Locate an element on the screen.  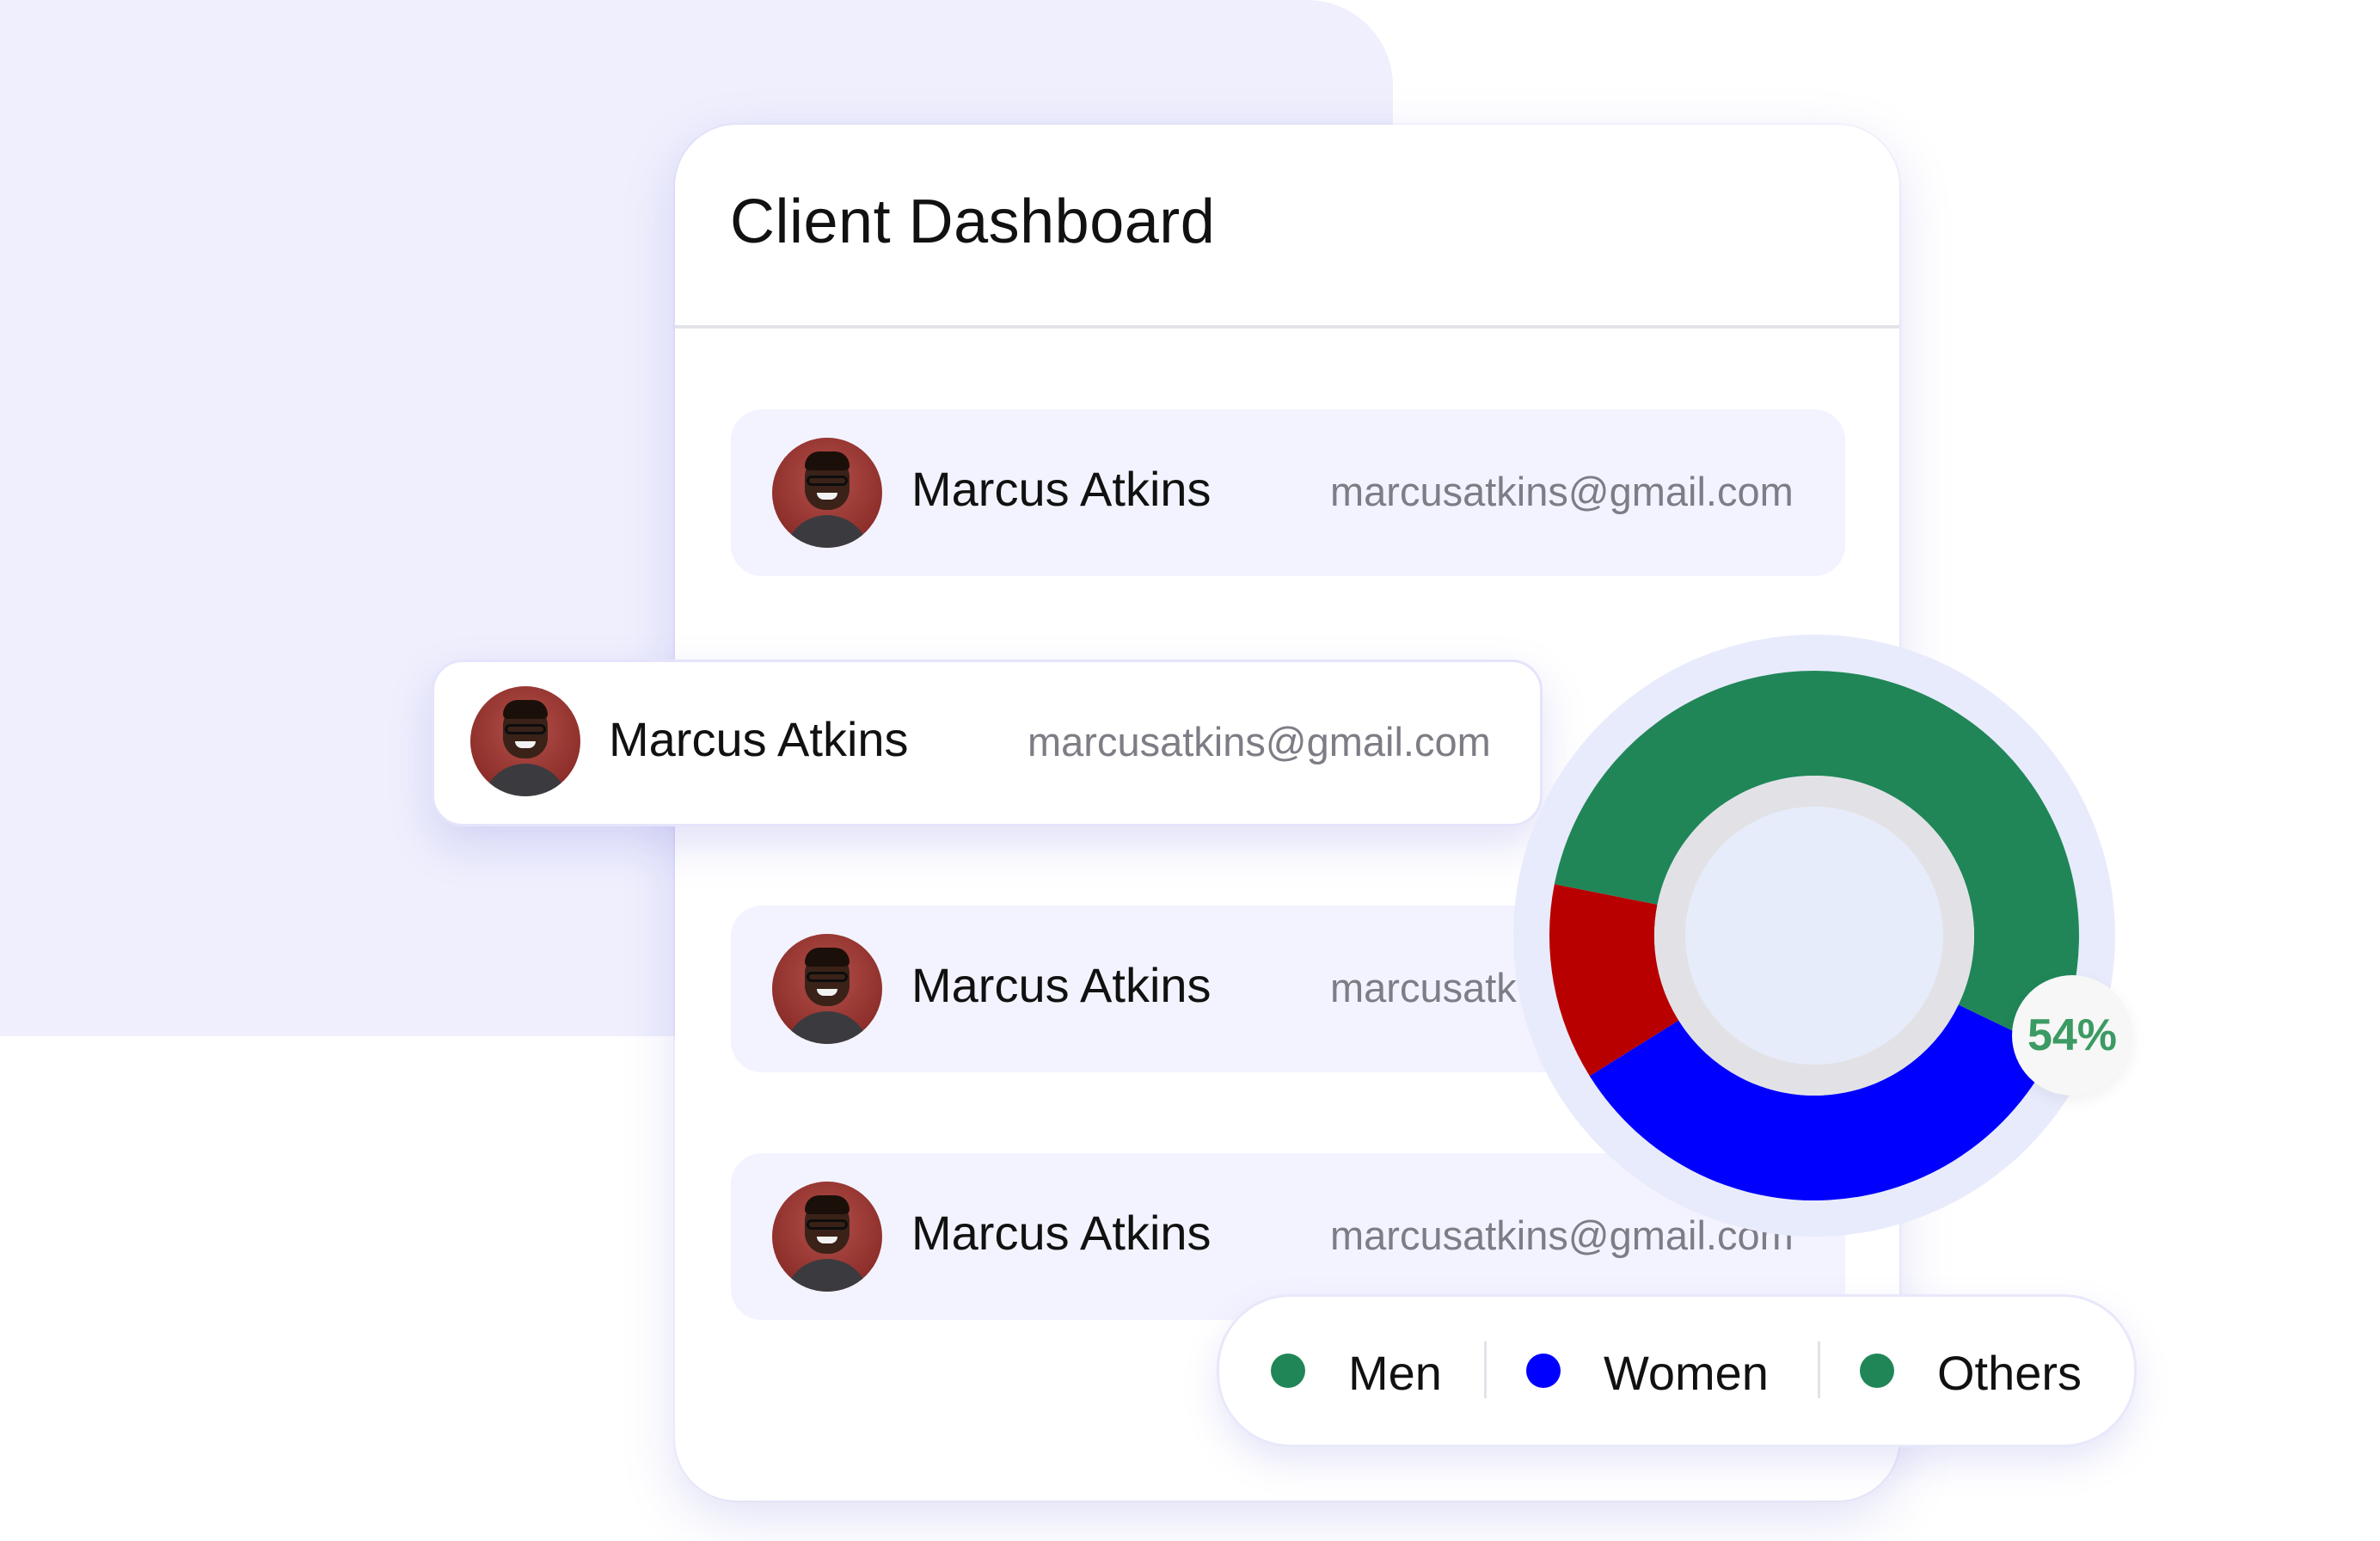
client-email: marcusatk is located at coordinates (1423, 988).